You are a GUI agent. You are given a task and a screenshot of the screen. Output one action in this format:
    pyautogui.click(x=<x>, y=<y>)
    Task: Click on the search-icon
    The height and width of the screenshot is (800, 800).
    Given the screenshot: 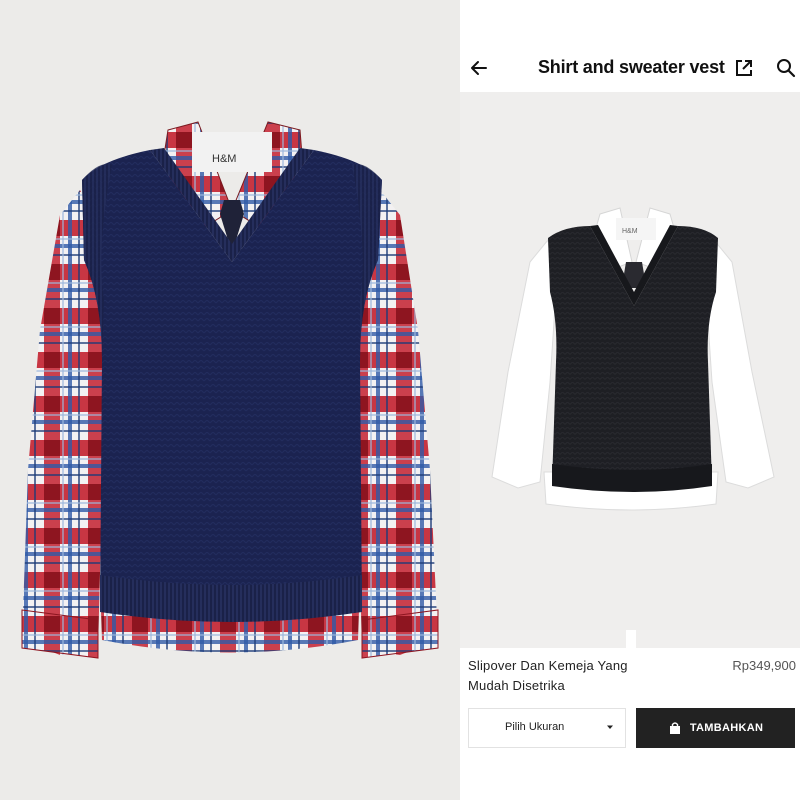 What is the action you would take?
    pyautogui.click(x=786, y=68)
    